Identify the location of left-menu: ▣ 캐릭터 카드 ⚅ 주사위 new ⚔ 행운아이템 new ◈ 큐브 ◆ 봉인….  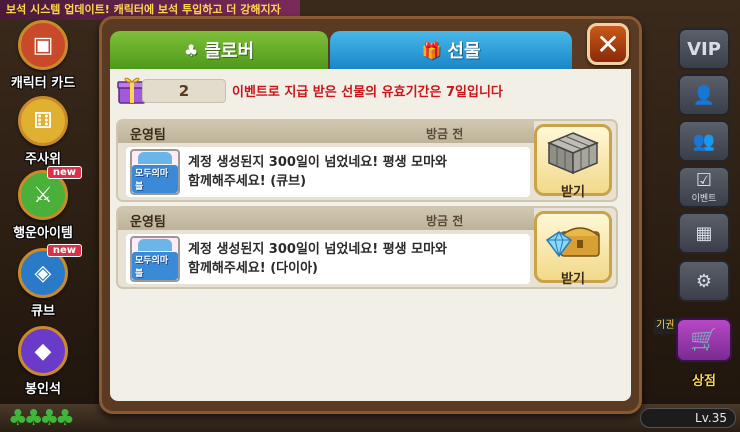
(45, 210).